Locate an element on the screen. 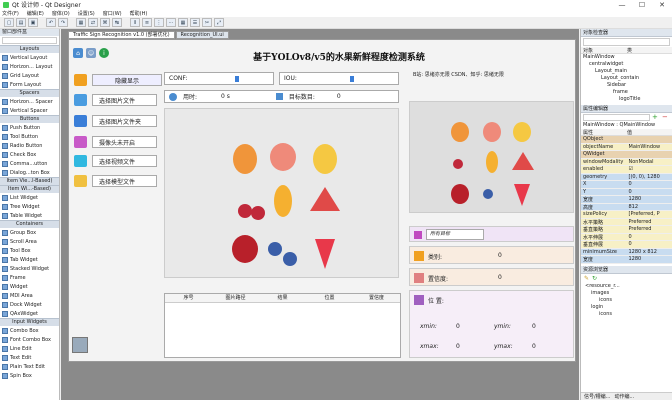 The image size is (672, 400). property-row: geometry [(0, 0), 1280 is located at coordinates (626, 177).